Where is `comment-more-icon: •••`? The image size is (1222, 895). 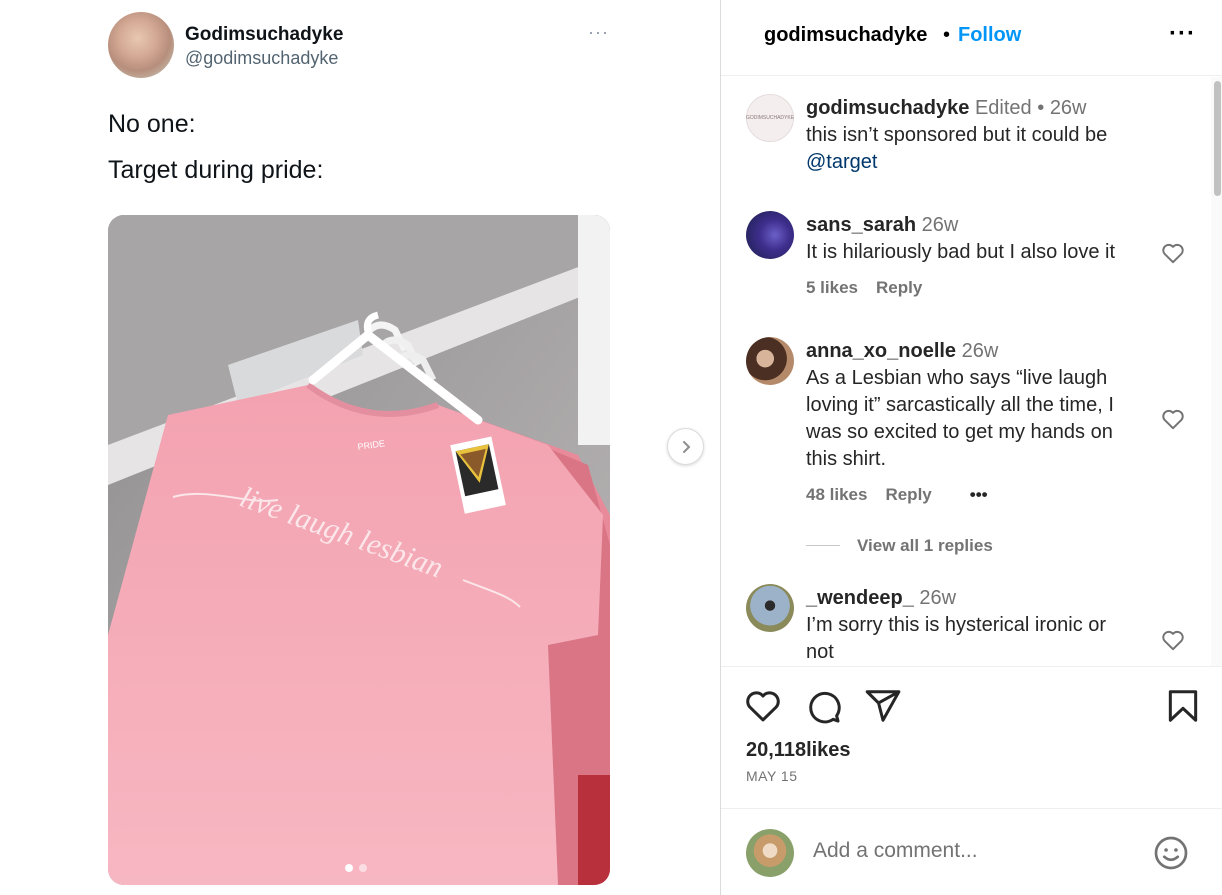
comment-more-icon: ••• is located at coordinates (979, 495).